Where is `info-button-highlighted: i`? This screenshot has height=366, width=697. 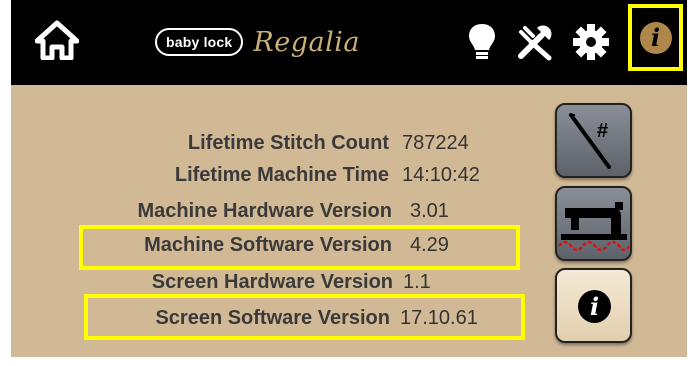 info-button-highlighted: i is located at coordinates (655, 37).